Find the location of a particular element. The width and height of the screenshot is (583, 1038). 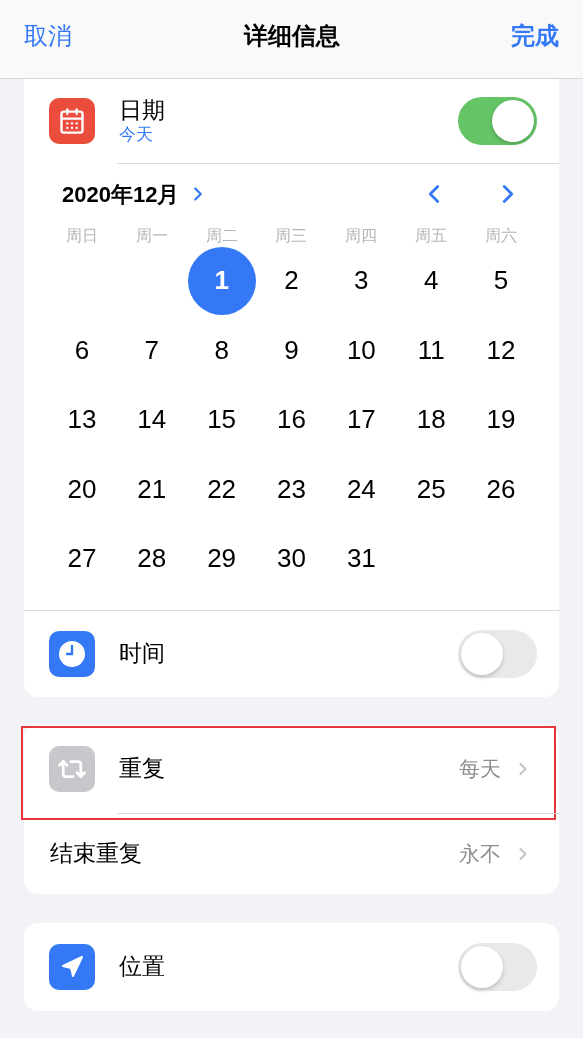

calendar-day: 25 is located at coordinates (431, 489).